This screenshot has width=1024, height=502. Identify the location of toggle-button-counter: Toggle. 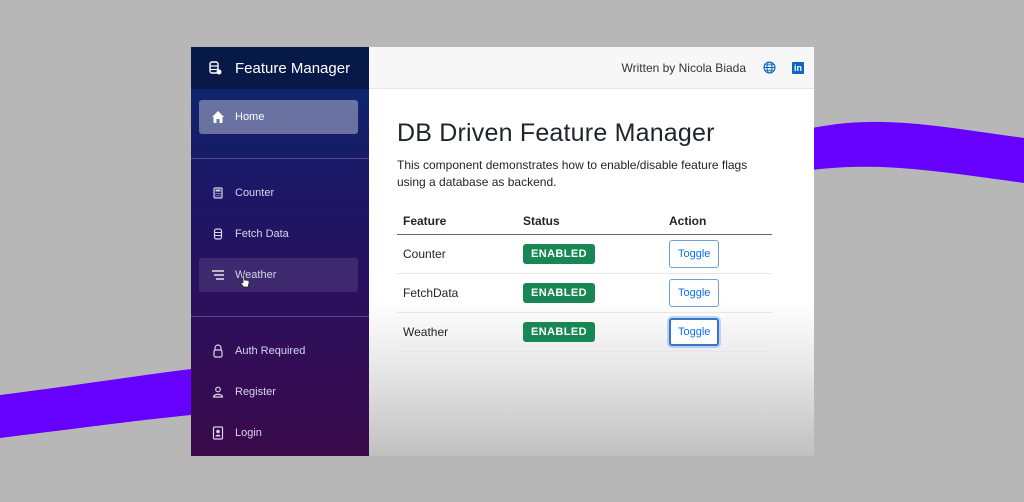
(694, 253).